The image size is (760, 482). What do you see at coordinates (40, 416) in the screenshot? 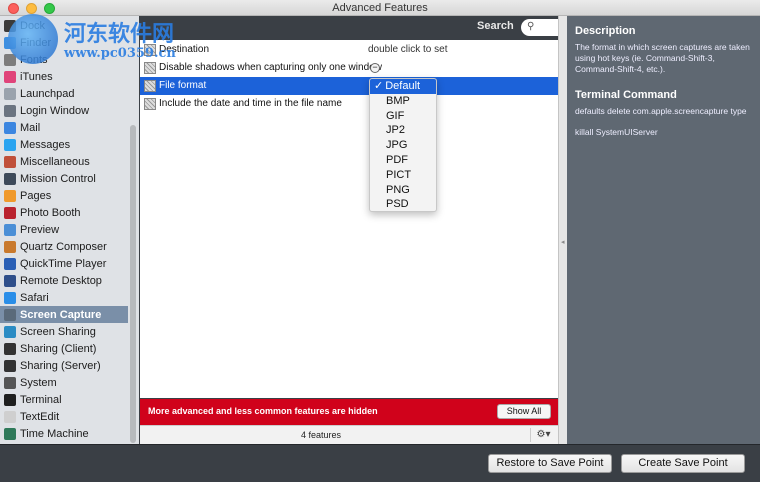
I see `sidebar-item-label: TextEdit` at bounding box center [40, 416].